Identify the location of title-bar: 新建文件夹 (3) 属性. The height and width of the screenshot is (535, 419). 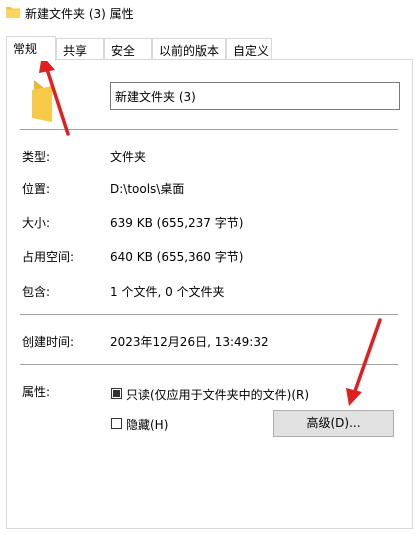
(209, 14).